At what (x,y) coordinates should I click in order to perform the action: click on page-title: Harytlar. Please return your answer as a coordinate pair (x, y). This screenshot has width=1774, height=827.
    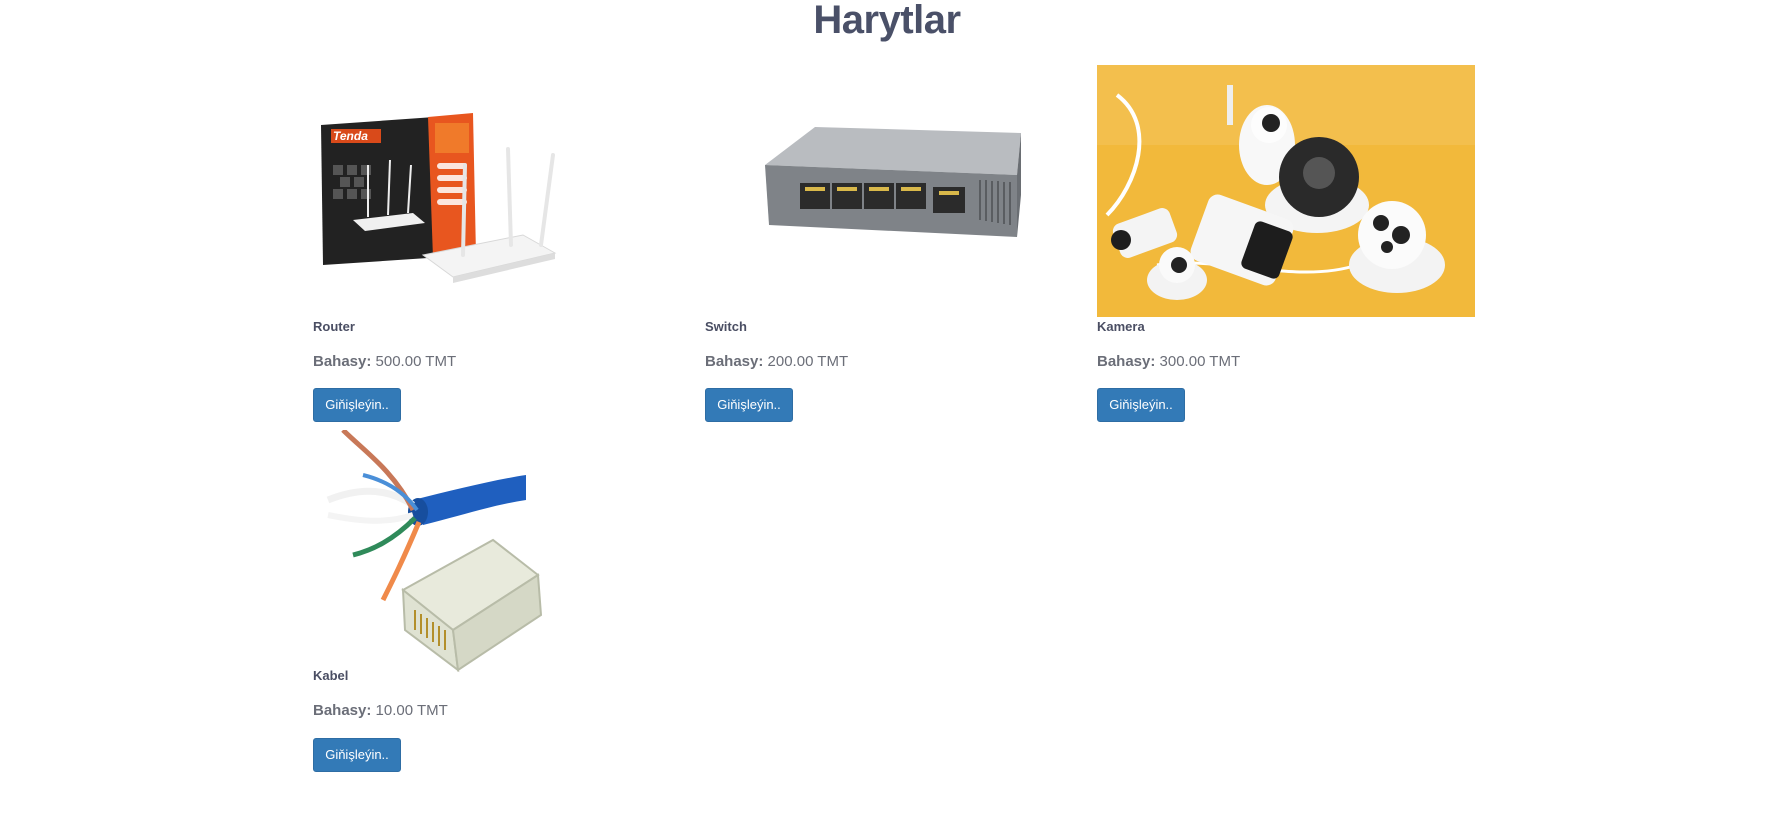
    Looking at the image, I should click on (887, 21).